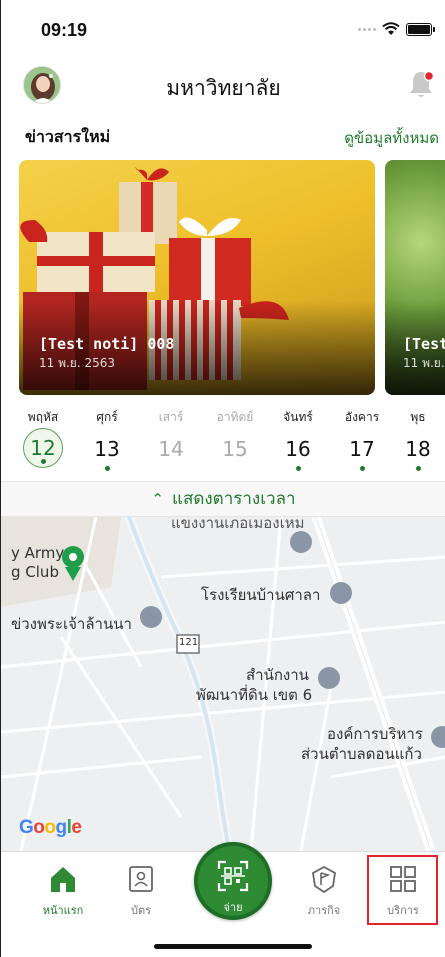 This screenshot has height=957, width=445. What do you see at coordinates (233, 137) in the screenshot?
I see `news-header: ข่าวสารใหม่ ดูข้อมูลทั้งหมด` at bounding box center [233, 137].